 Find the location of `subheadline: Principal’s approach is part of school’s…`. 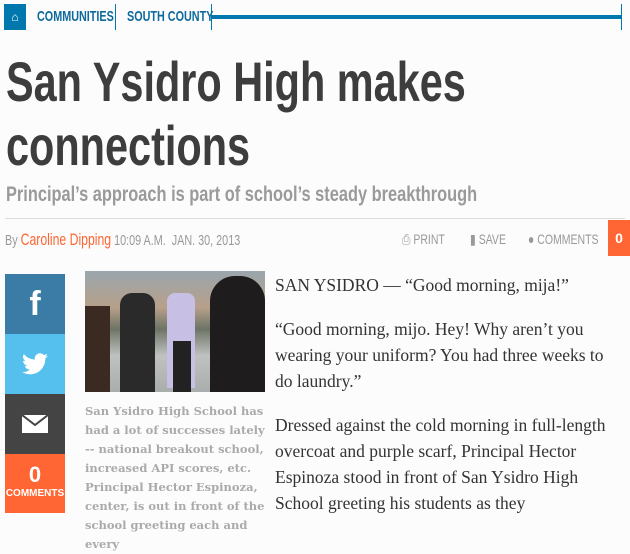

subheadline: Principal’s approach is part of school’s… is located at coordinates (242, 194).